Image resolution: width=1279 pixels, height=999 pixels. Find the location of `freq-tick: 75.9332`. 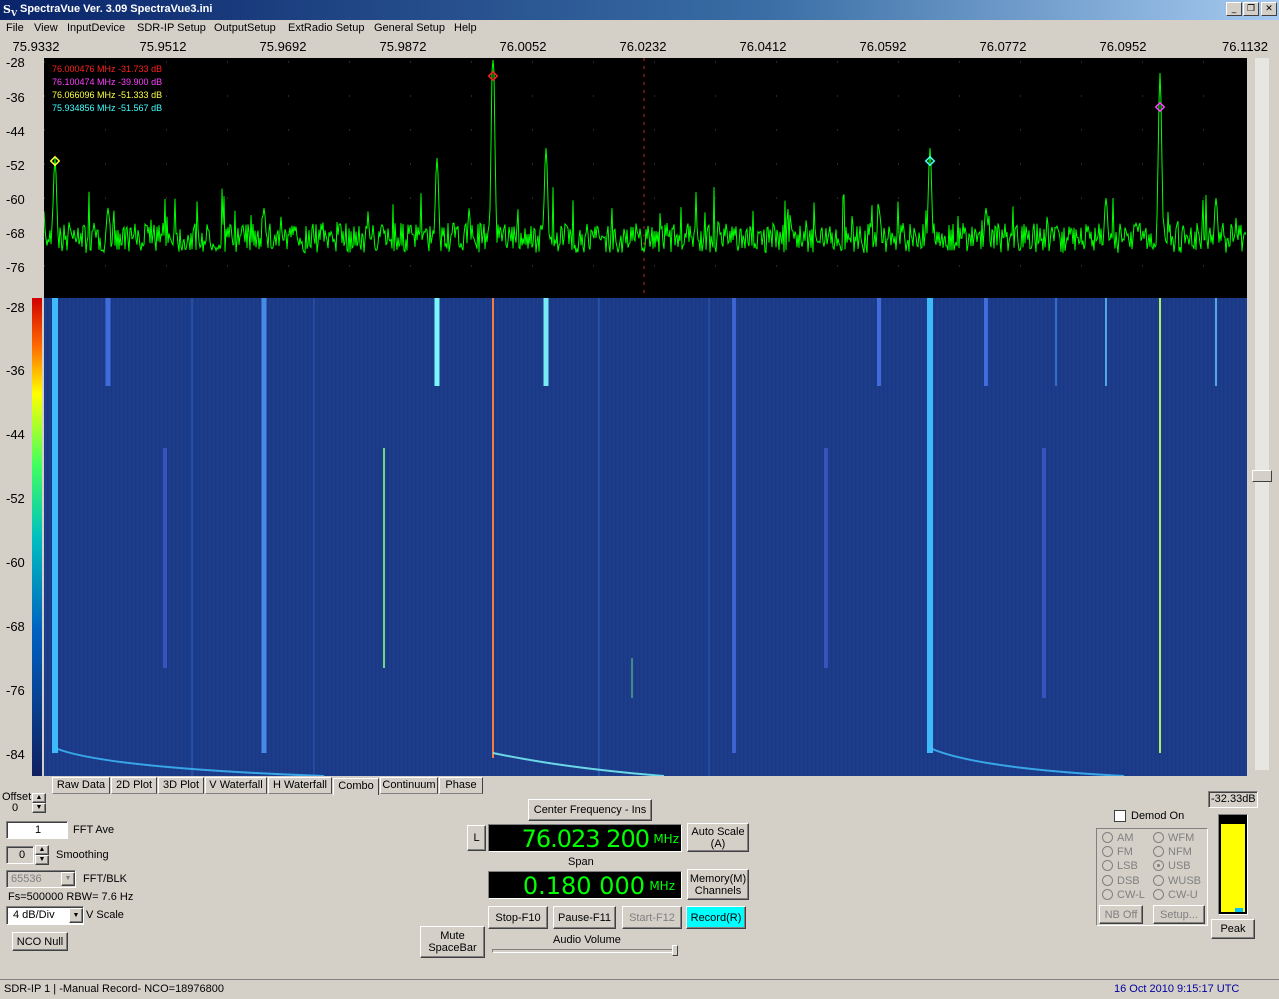

freq-tick: 75.9332 is located at coordinates (36, 46).